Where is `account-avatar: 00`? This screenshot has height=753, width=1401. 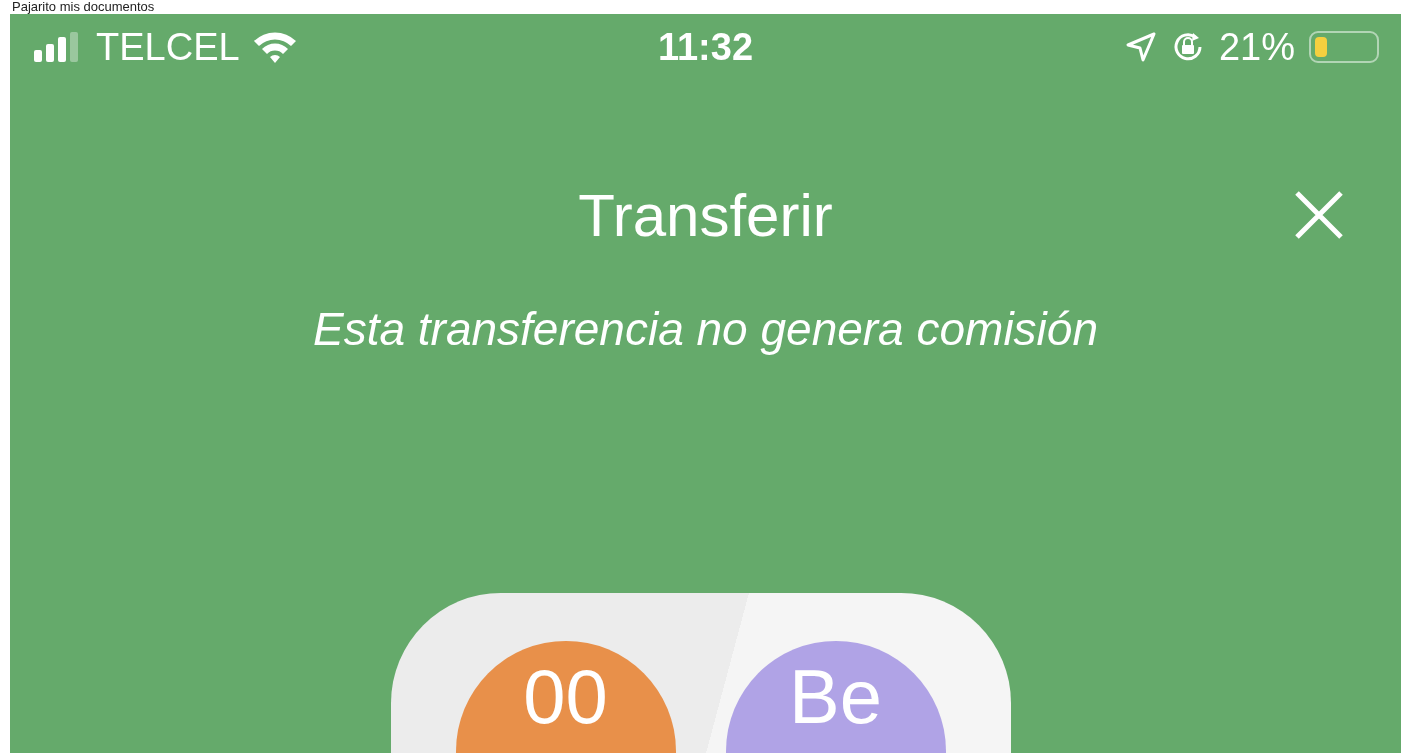
account-avatar: 00 is located at coordinates (565, 697).